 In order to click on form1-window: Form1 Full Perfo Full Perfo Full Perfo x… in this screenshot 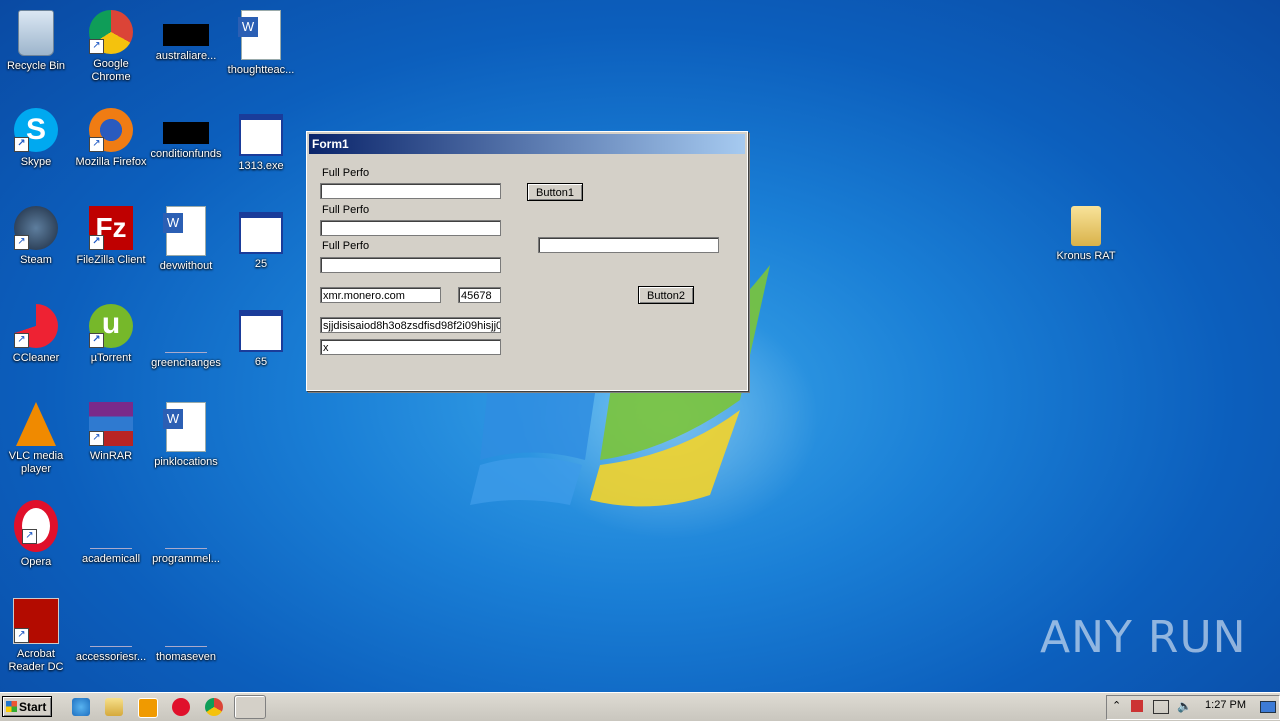, I will do `click(527, 261)`.